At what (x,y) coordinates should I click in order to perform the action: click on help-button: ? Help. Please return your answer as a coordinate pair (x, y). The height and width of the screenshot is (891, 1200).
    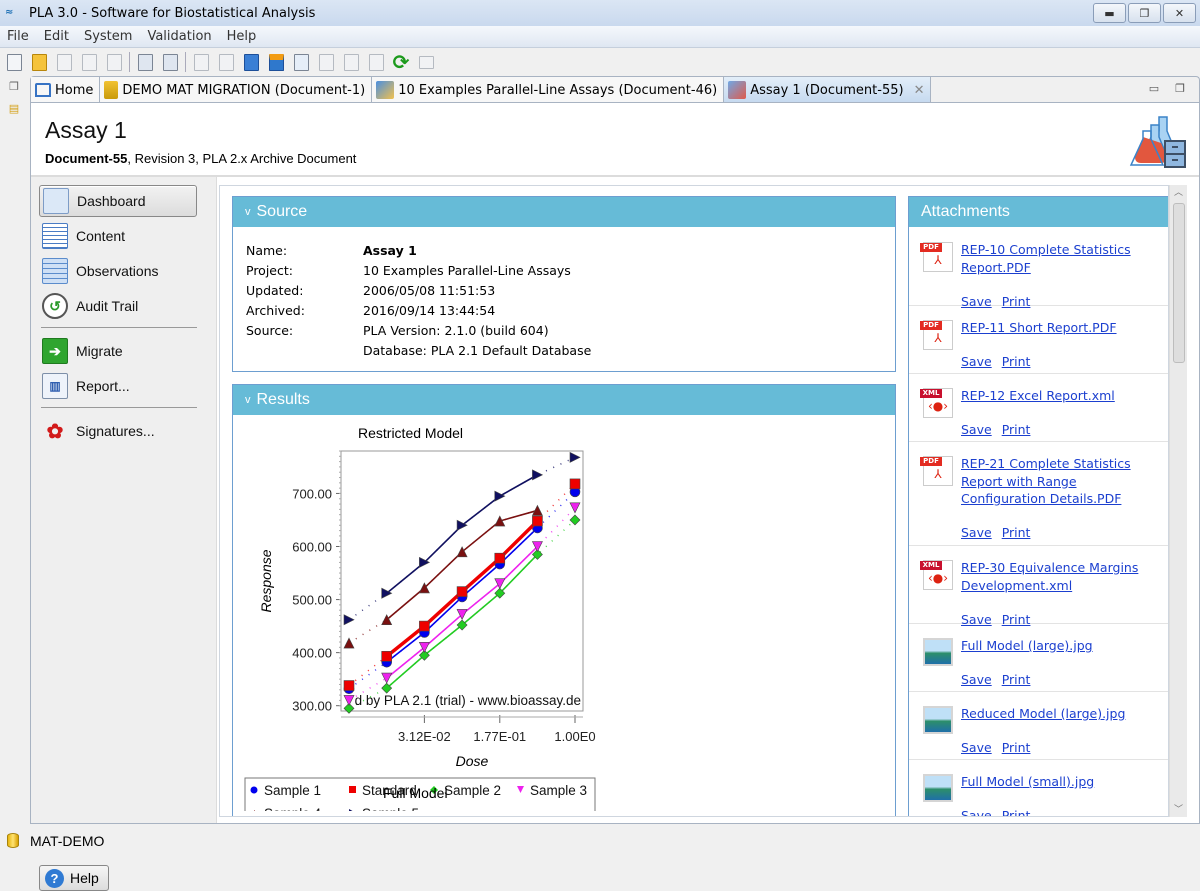
    Looking at the image, I should click on (74, 878).